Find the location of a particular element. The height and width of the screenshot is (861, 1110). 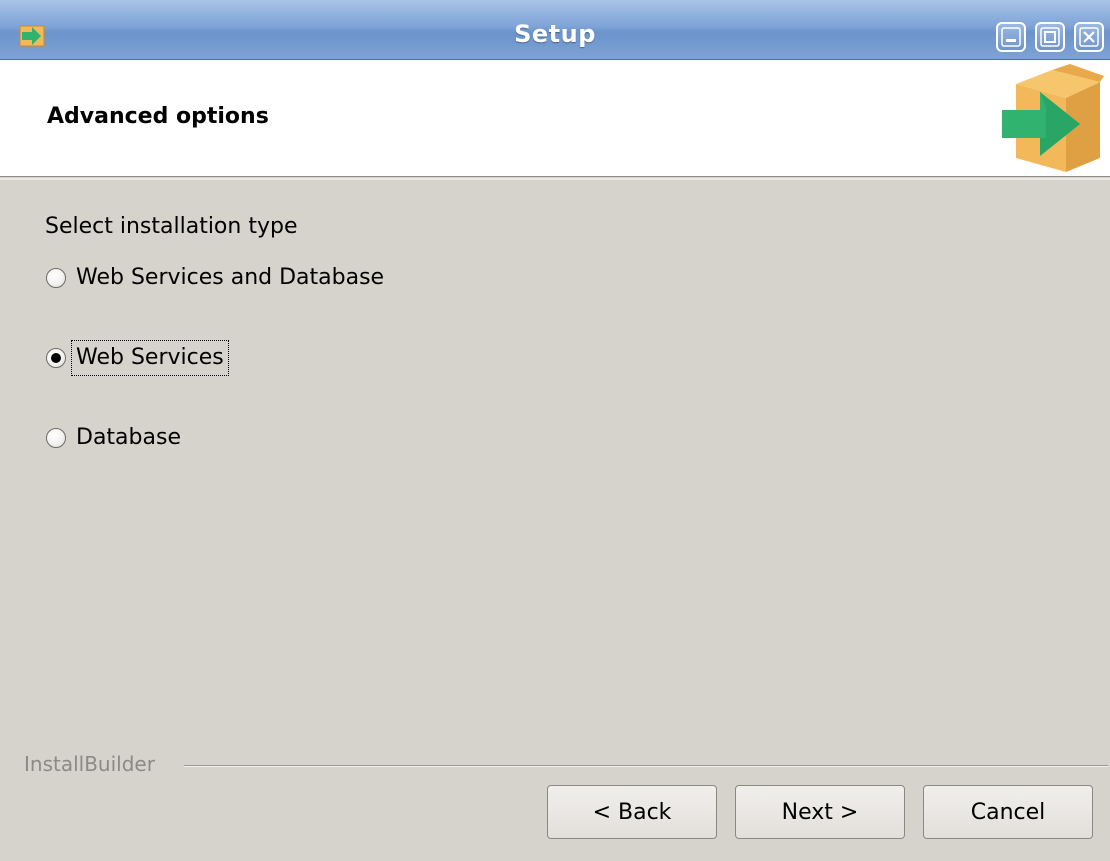

radio-button-selected is located at coordinates (56, 358).